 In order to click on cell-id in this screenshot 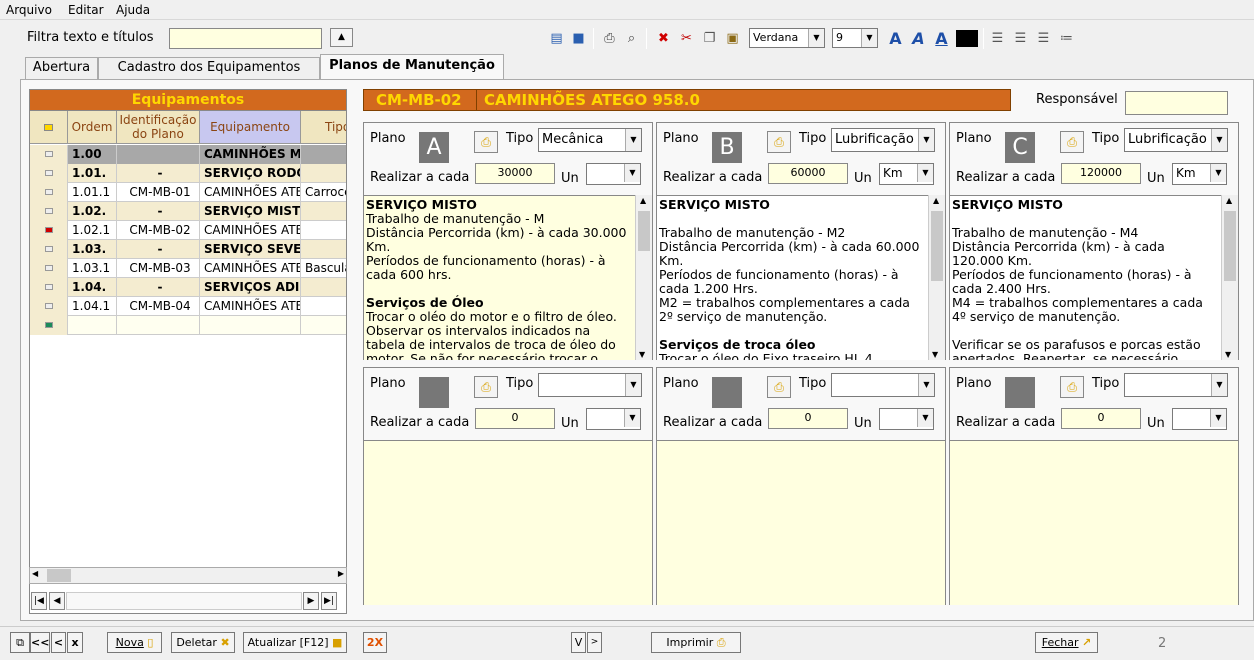, I will do `click(158, 154)`.